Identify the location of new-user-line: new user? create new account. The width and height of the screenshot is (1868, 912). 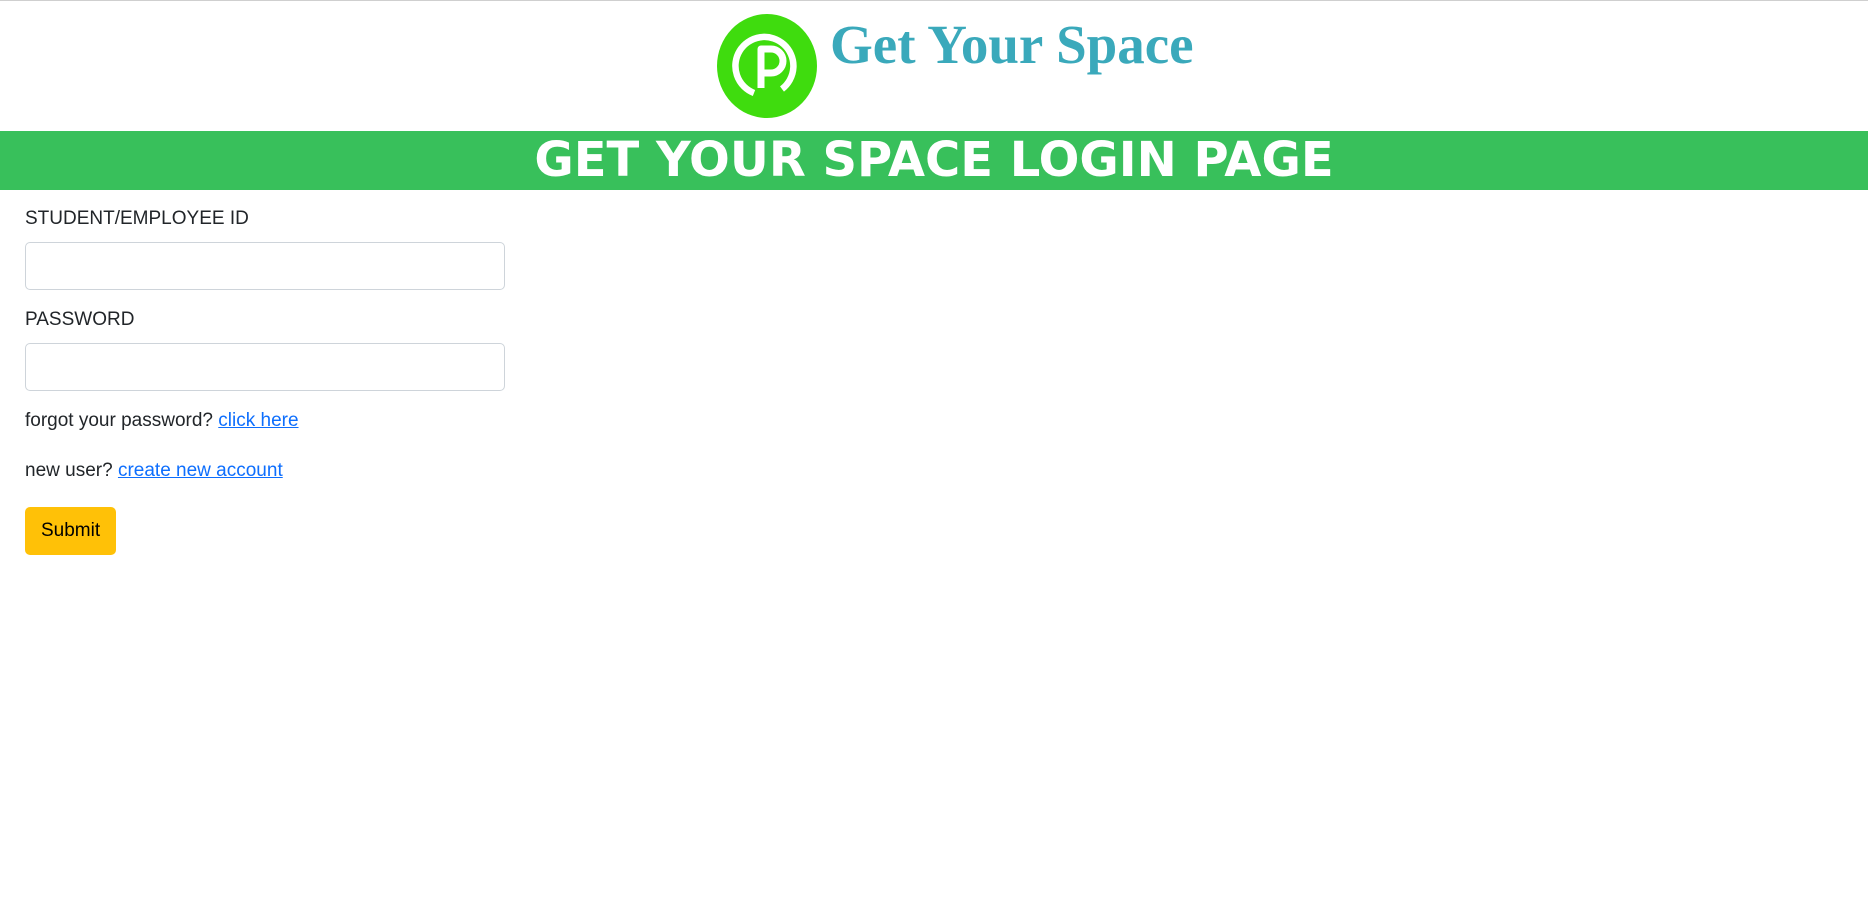
(265, 471).